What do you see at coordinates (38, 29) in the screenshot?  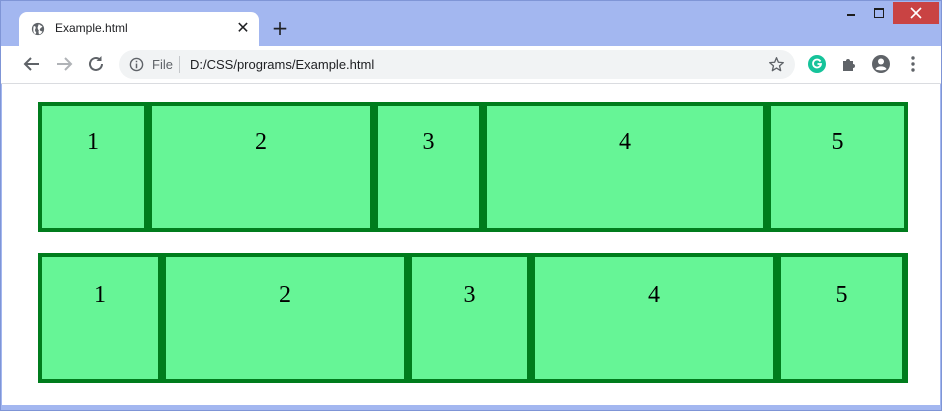 I see `globe-icon` at bounding box center [38, 29].